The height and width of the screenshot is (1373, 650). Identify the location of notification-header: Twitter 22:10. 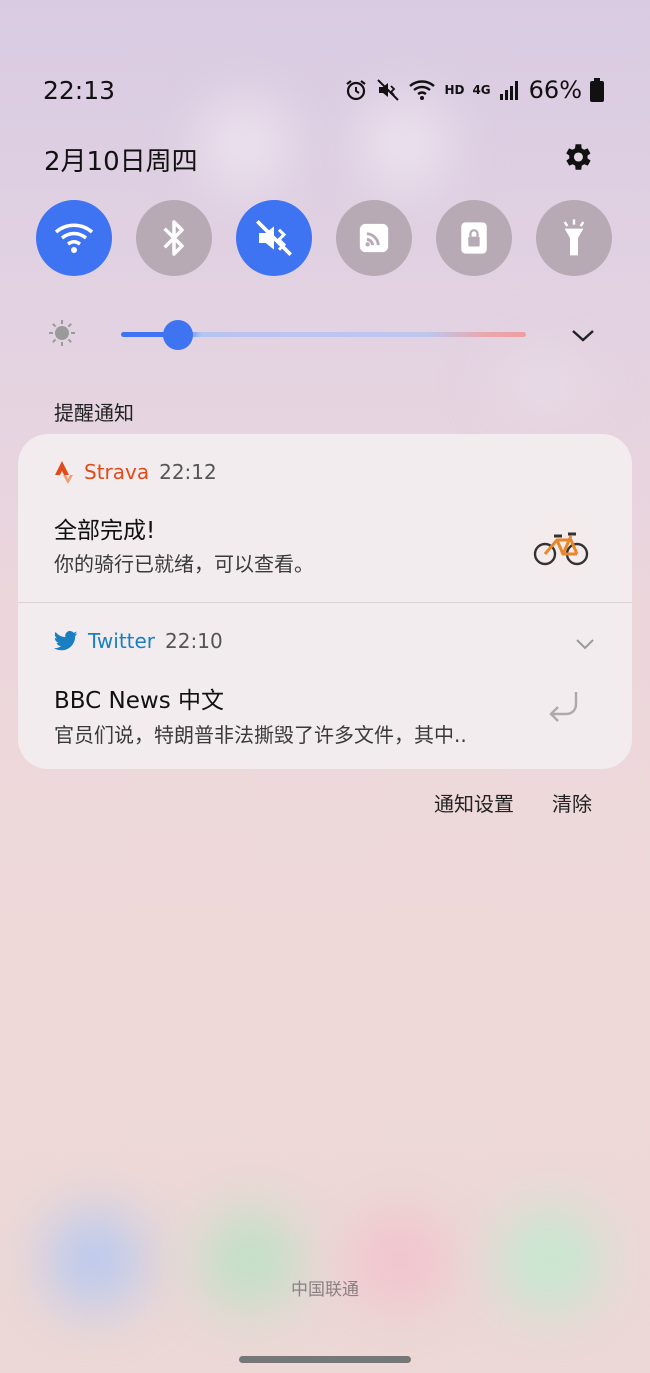
(138, 641).